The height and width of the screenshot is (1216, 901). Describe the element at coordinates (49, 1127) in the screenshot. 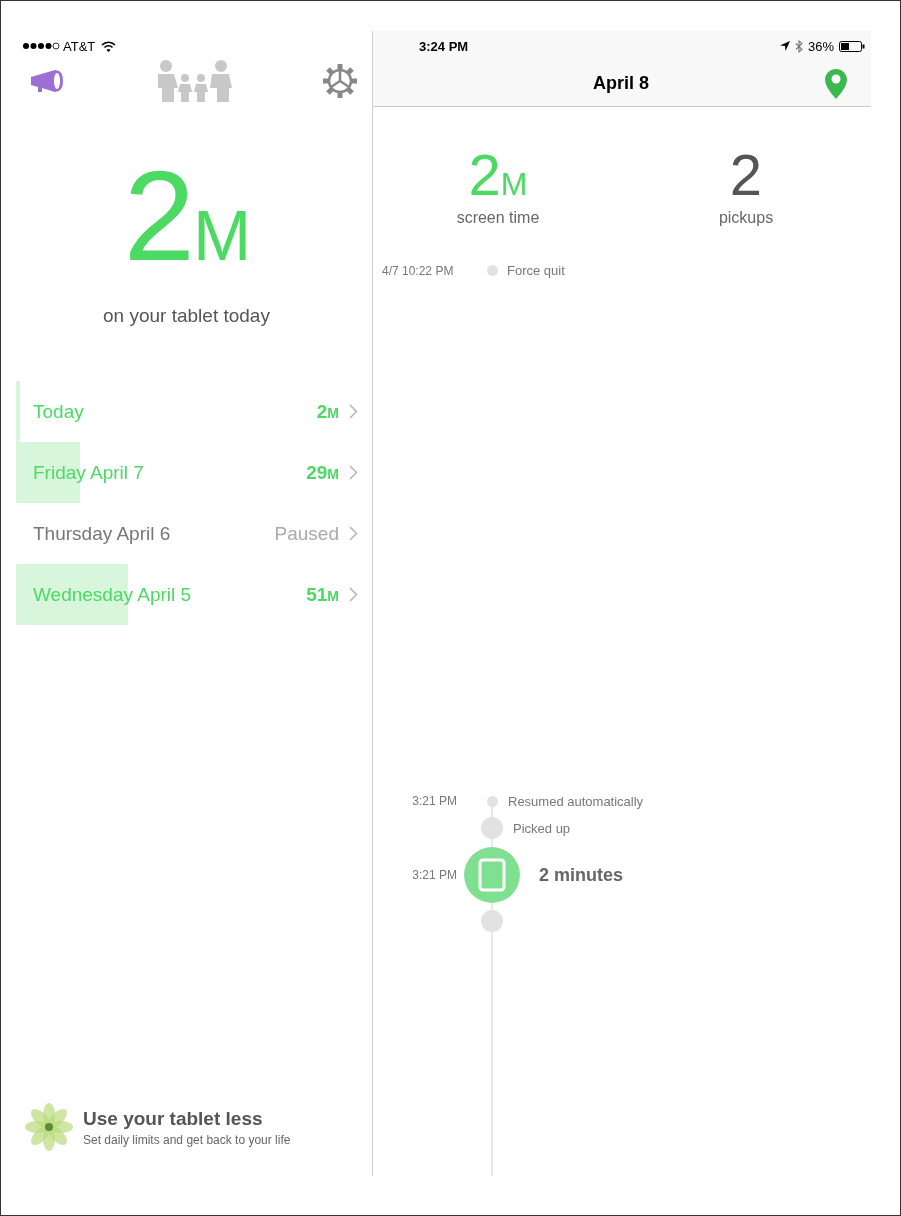

I see `flower-icon` at that location.